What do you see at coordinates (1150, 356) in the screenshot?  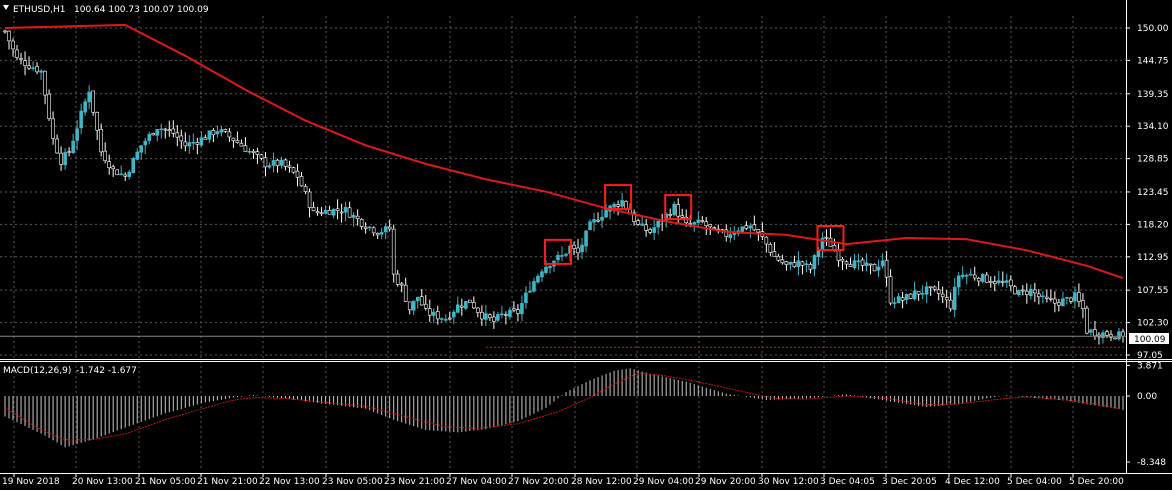 I see `price-tick-label: 97.05` at bounding box center [1150, 356].